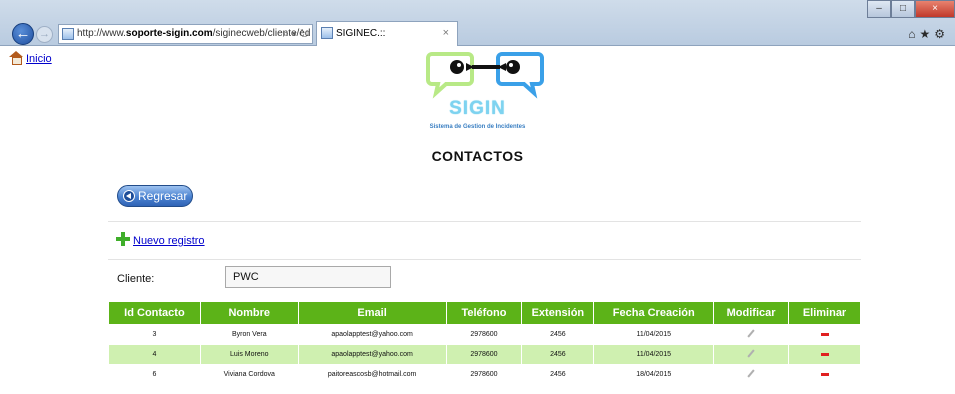 The height and width of the screenshot is (394, 955). What do you see at coordinates (249, 334) in the screenshot?
I see `cell-nombre: Byron Vera` at bounding box center [249, 334].